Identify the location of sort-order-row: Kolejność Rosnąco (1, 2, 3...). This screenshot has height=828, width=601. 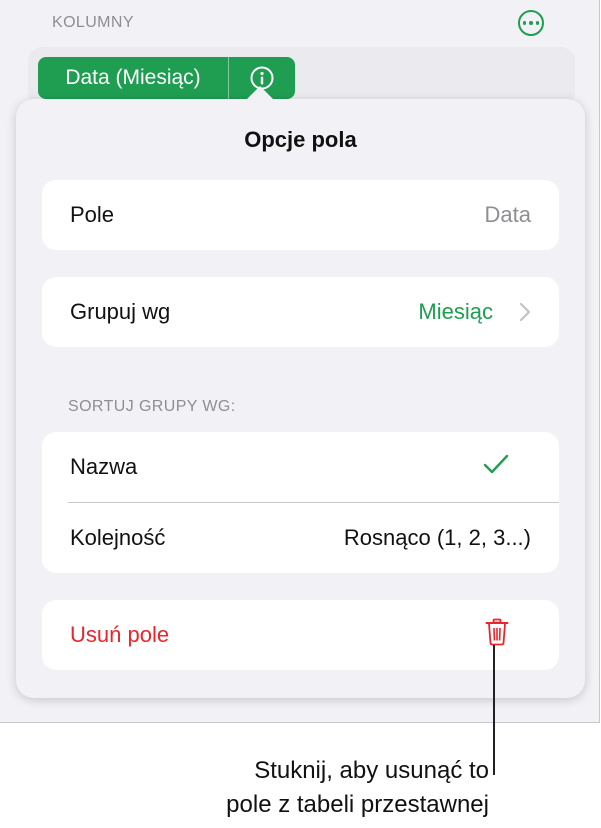
(300, 538).